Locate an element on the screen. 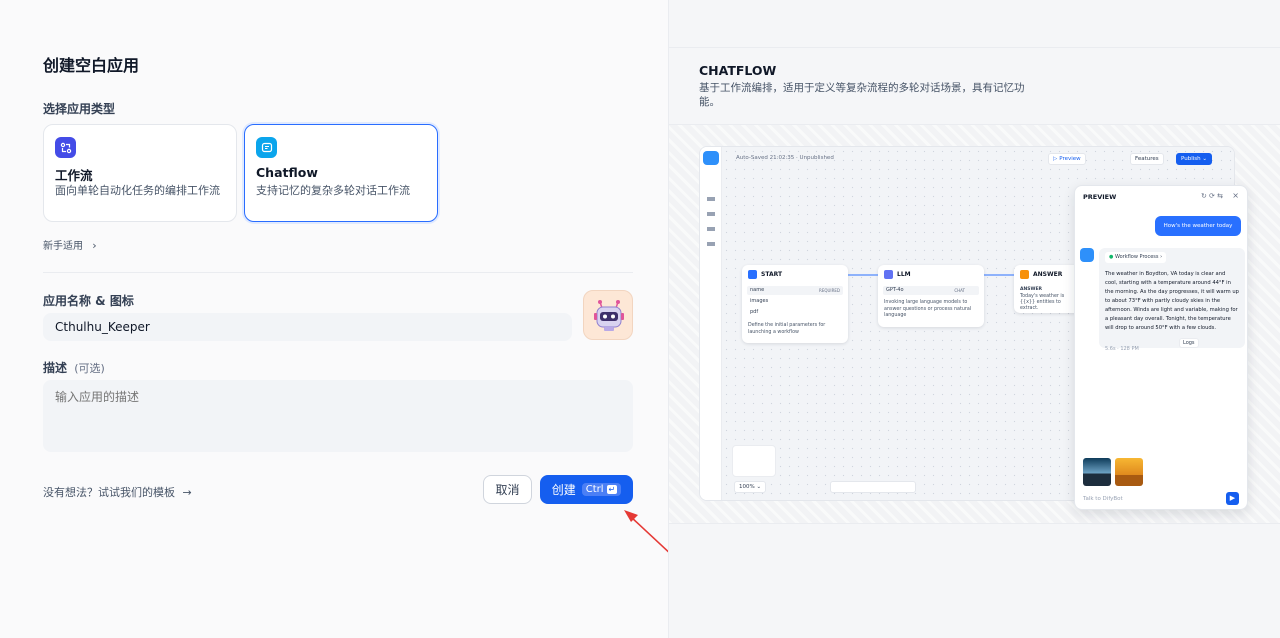 The height and width of the screenshot is (638, 1280). panel-title: PREVIEW is located at coordinates (1100, 197).